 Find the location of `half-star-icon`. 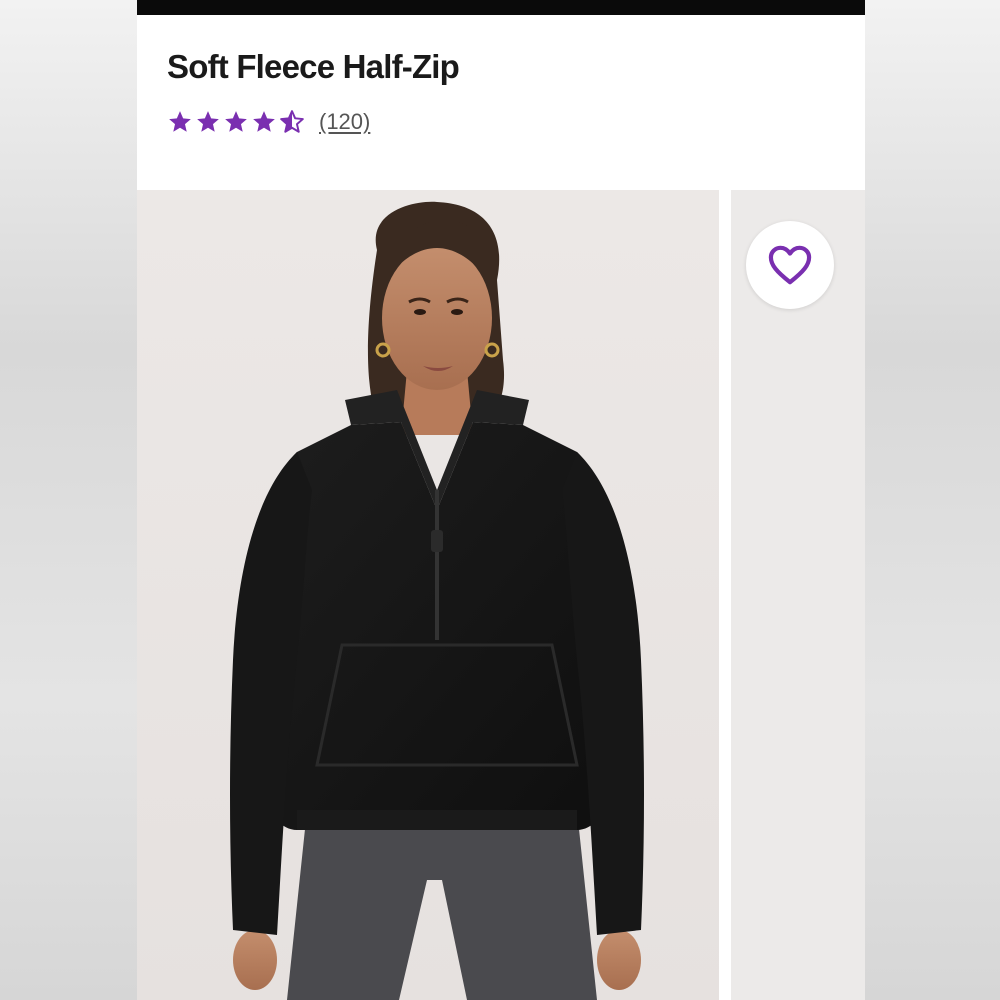

half-star-icon is located at coordinates (292, 121).